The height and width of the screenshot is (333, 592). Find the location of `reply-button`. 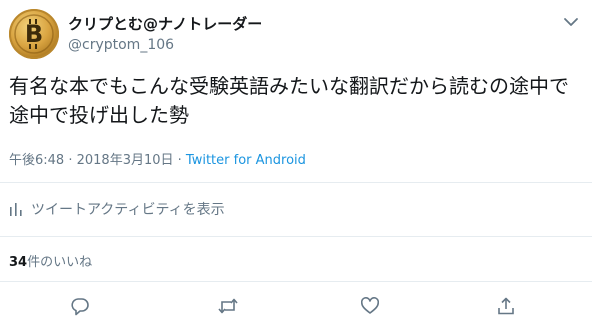

reply-button is located at coordinates (80, 306).